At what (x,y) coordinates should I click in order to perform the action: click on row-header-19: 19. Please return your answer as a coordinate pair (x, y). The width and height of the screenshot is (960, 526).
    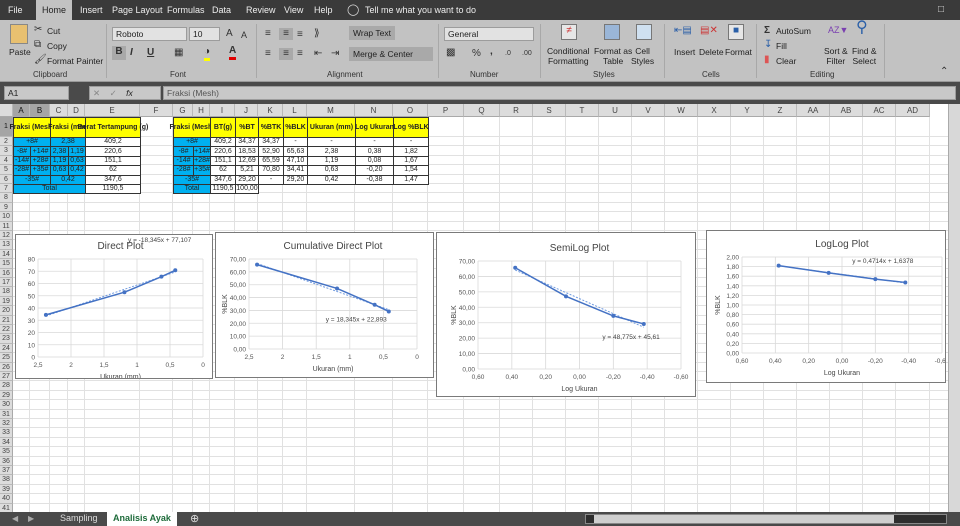
    Looking at the image, I should click on (6, 301).